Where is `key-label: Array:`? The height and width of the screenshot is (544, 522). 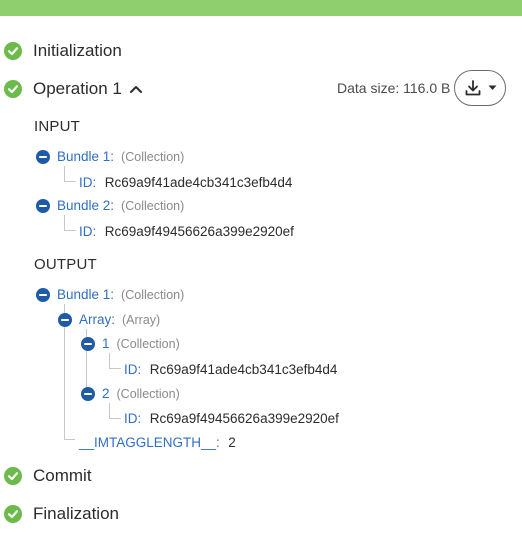
key-label: Array: is located at coordinates (97, 319).